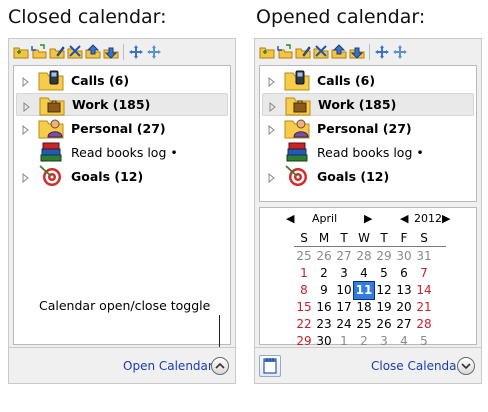 The image size is (488, 412). Describe the element at coordinates (220, 366) in the screenshot. I see `expand-calendar-button` at that location.